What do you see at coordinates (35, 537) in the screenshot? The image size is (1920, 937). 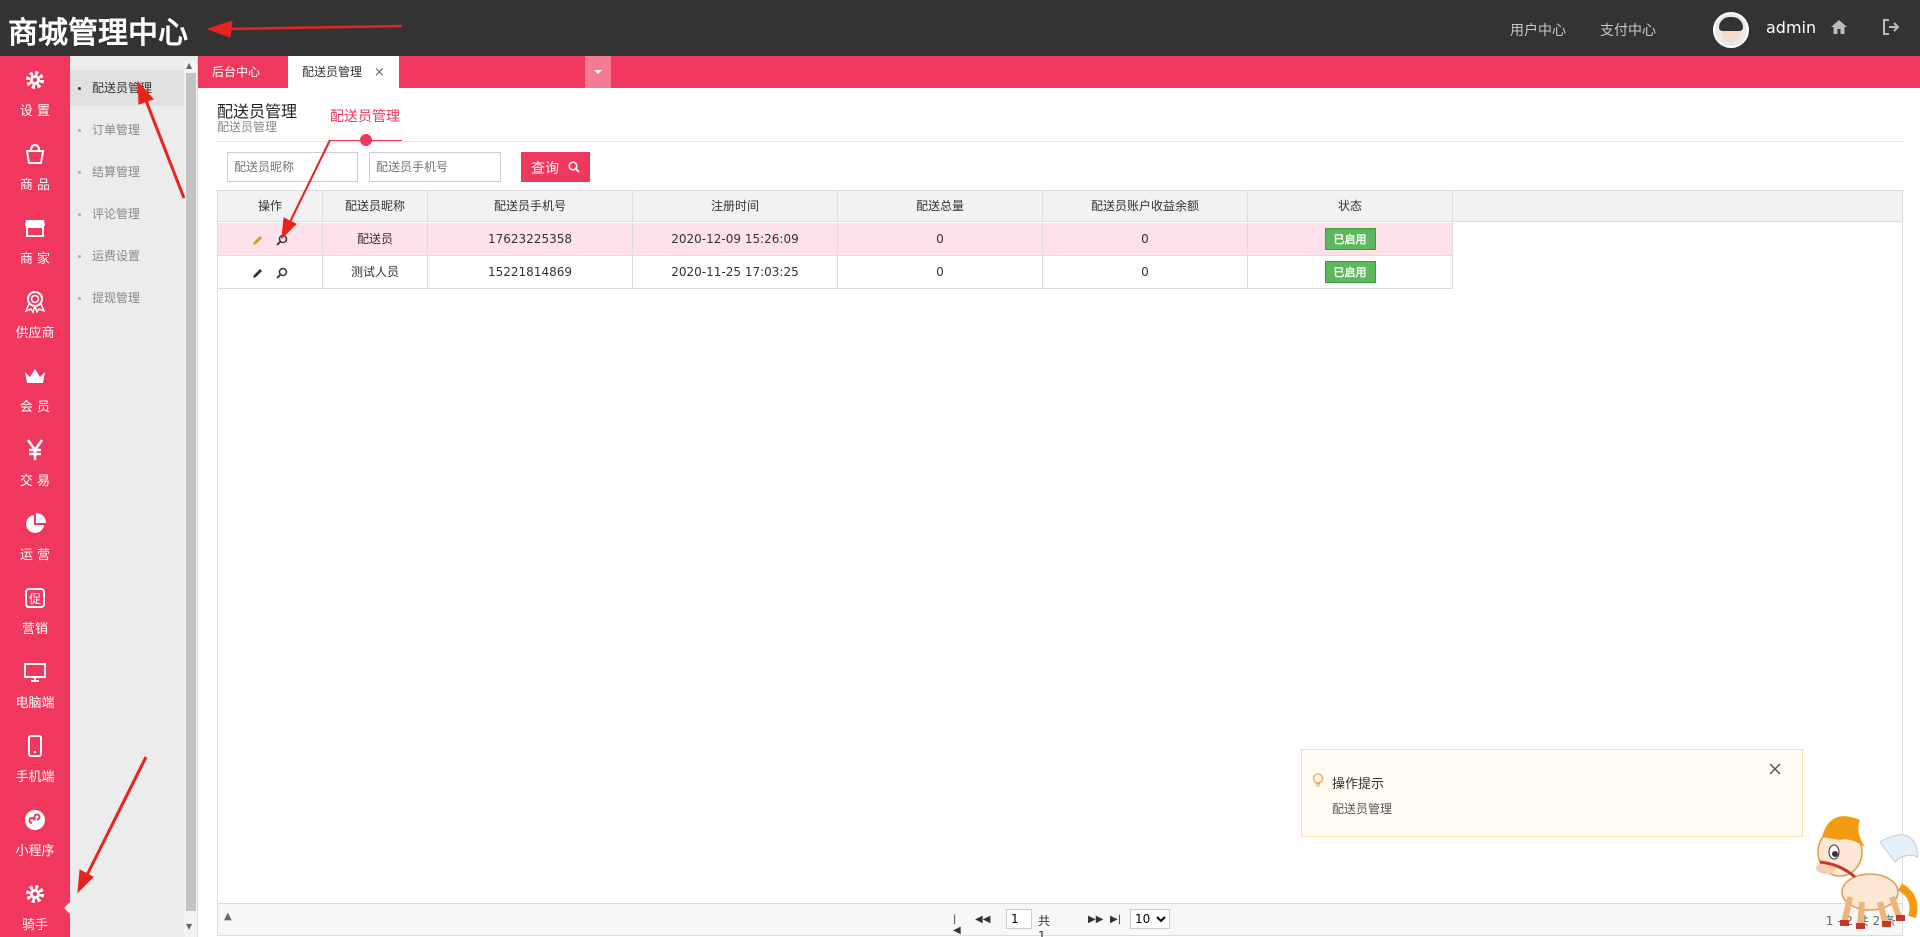 I see `nav-item-operation: 运 营` at bounding box center [35, 537].